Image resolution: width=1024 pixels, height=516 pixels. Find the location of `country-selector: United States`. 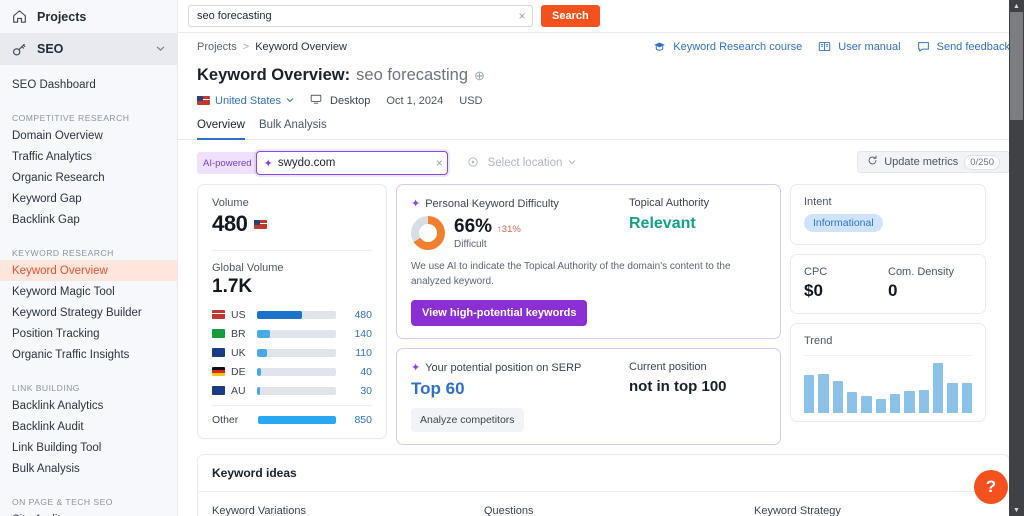

country-selector: United States is located at coordinates (245, 101).